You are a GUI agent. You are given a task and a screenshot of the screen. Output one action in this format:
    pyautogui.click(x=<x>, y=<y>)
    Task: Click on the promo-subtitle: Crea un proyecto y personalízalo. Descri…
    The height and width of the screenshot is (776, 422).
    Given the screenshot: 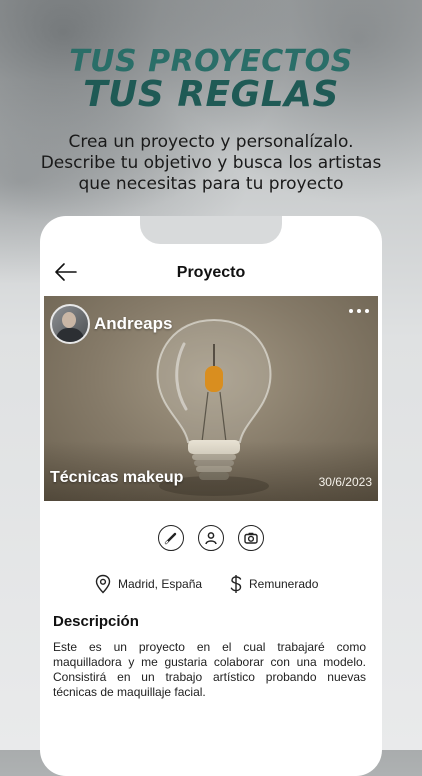 What is the action you would take?
    pyautogui.click(x=211, y=163)
    